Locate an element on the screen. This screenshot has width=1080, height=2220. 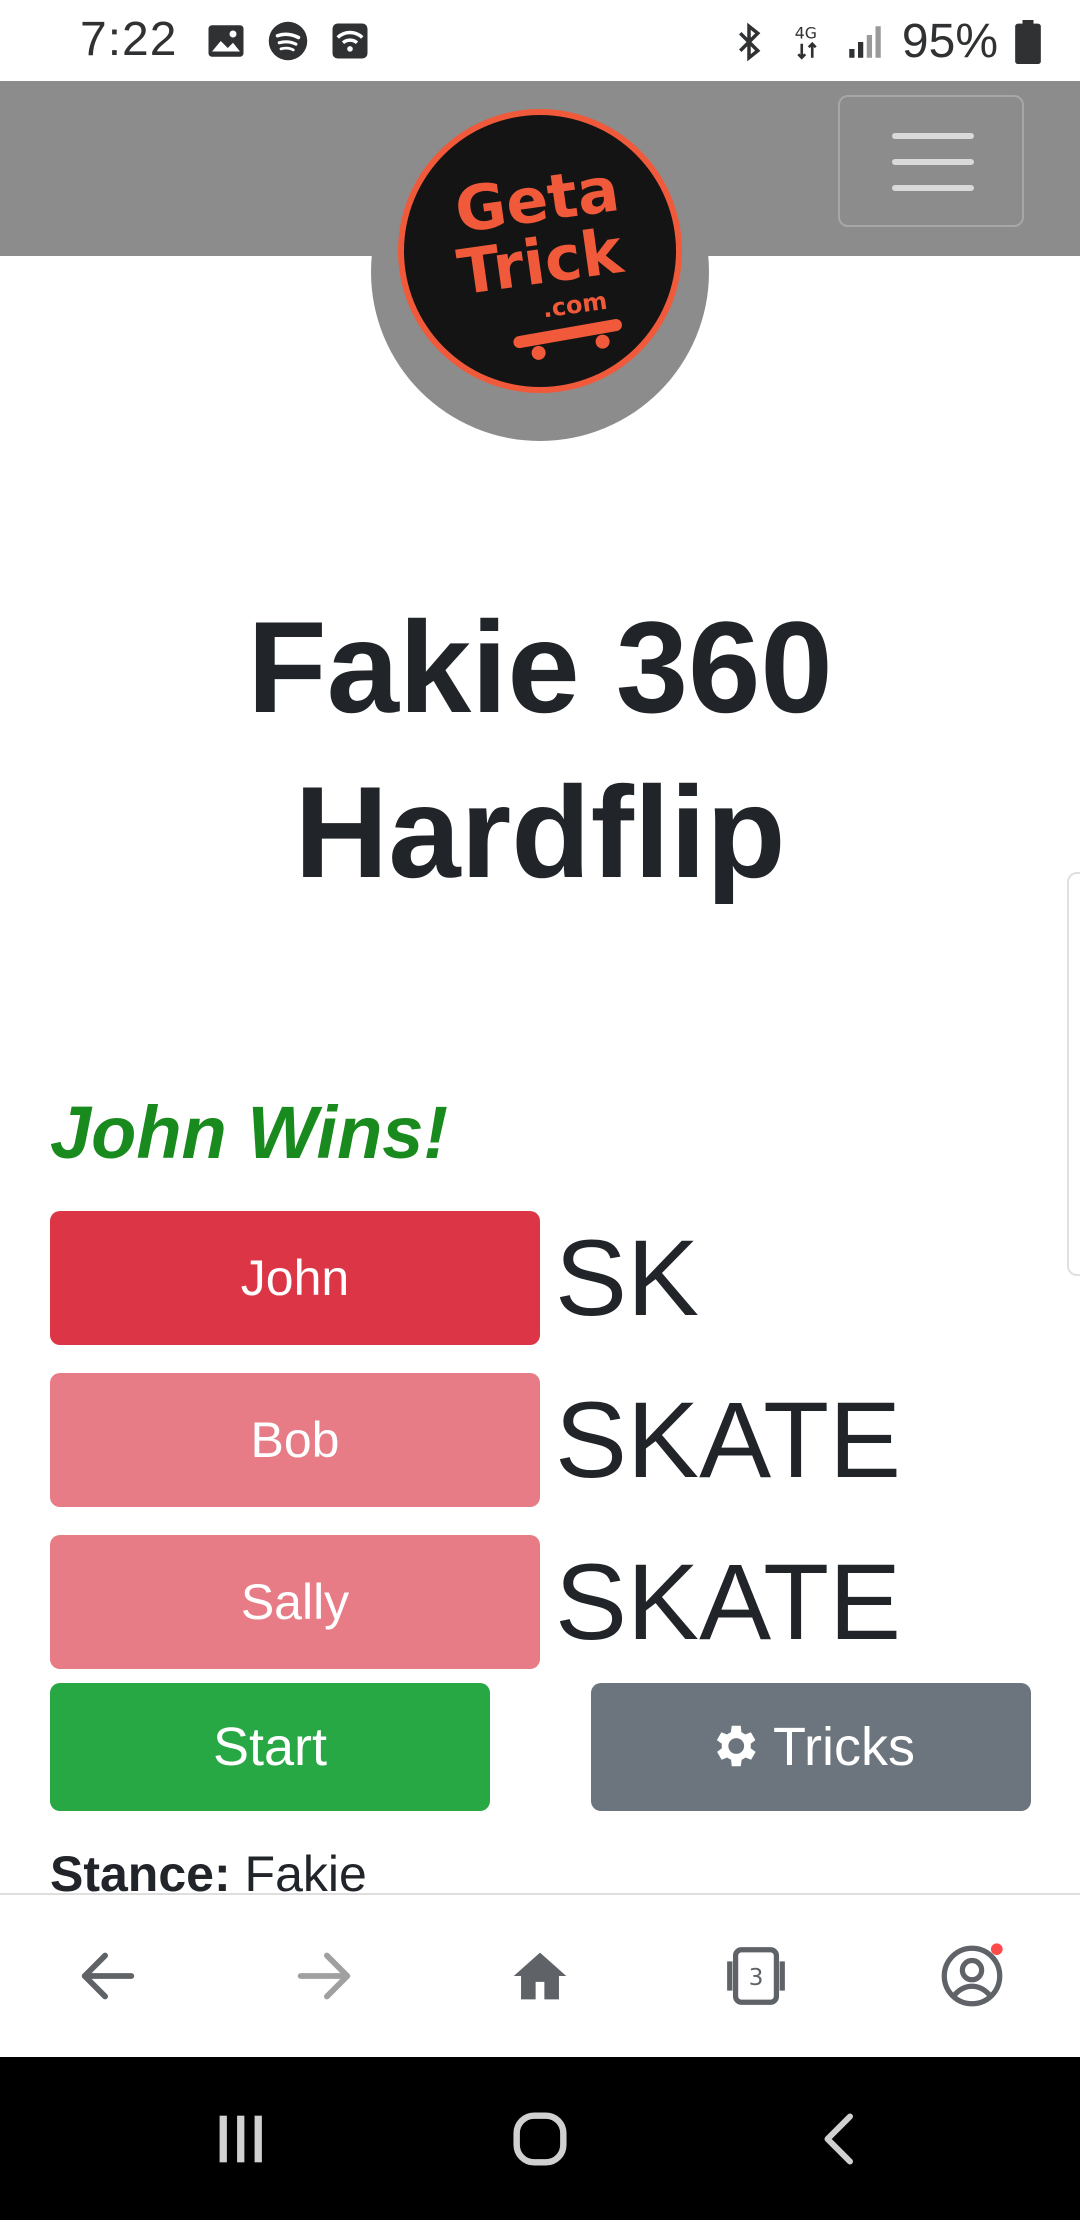
status-bar: 7:22 4G 95% is located at coordinates (540, 40).